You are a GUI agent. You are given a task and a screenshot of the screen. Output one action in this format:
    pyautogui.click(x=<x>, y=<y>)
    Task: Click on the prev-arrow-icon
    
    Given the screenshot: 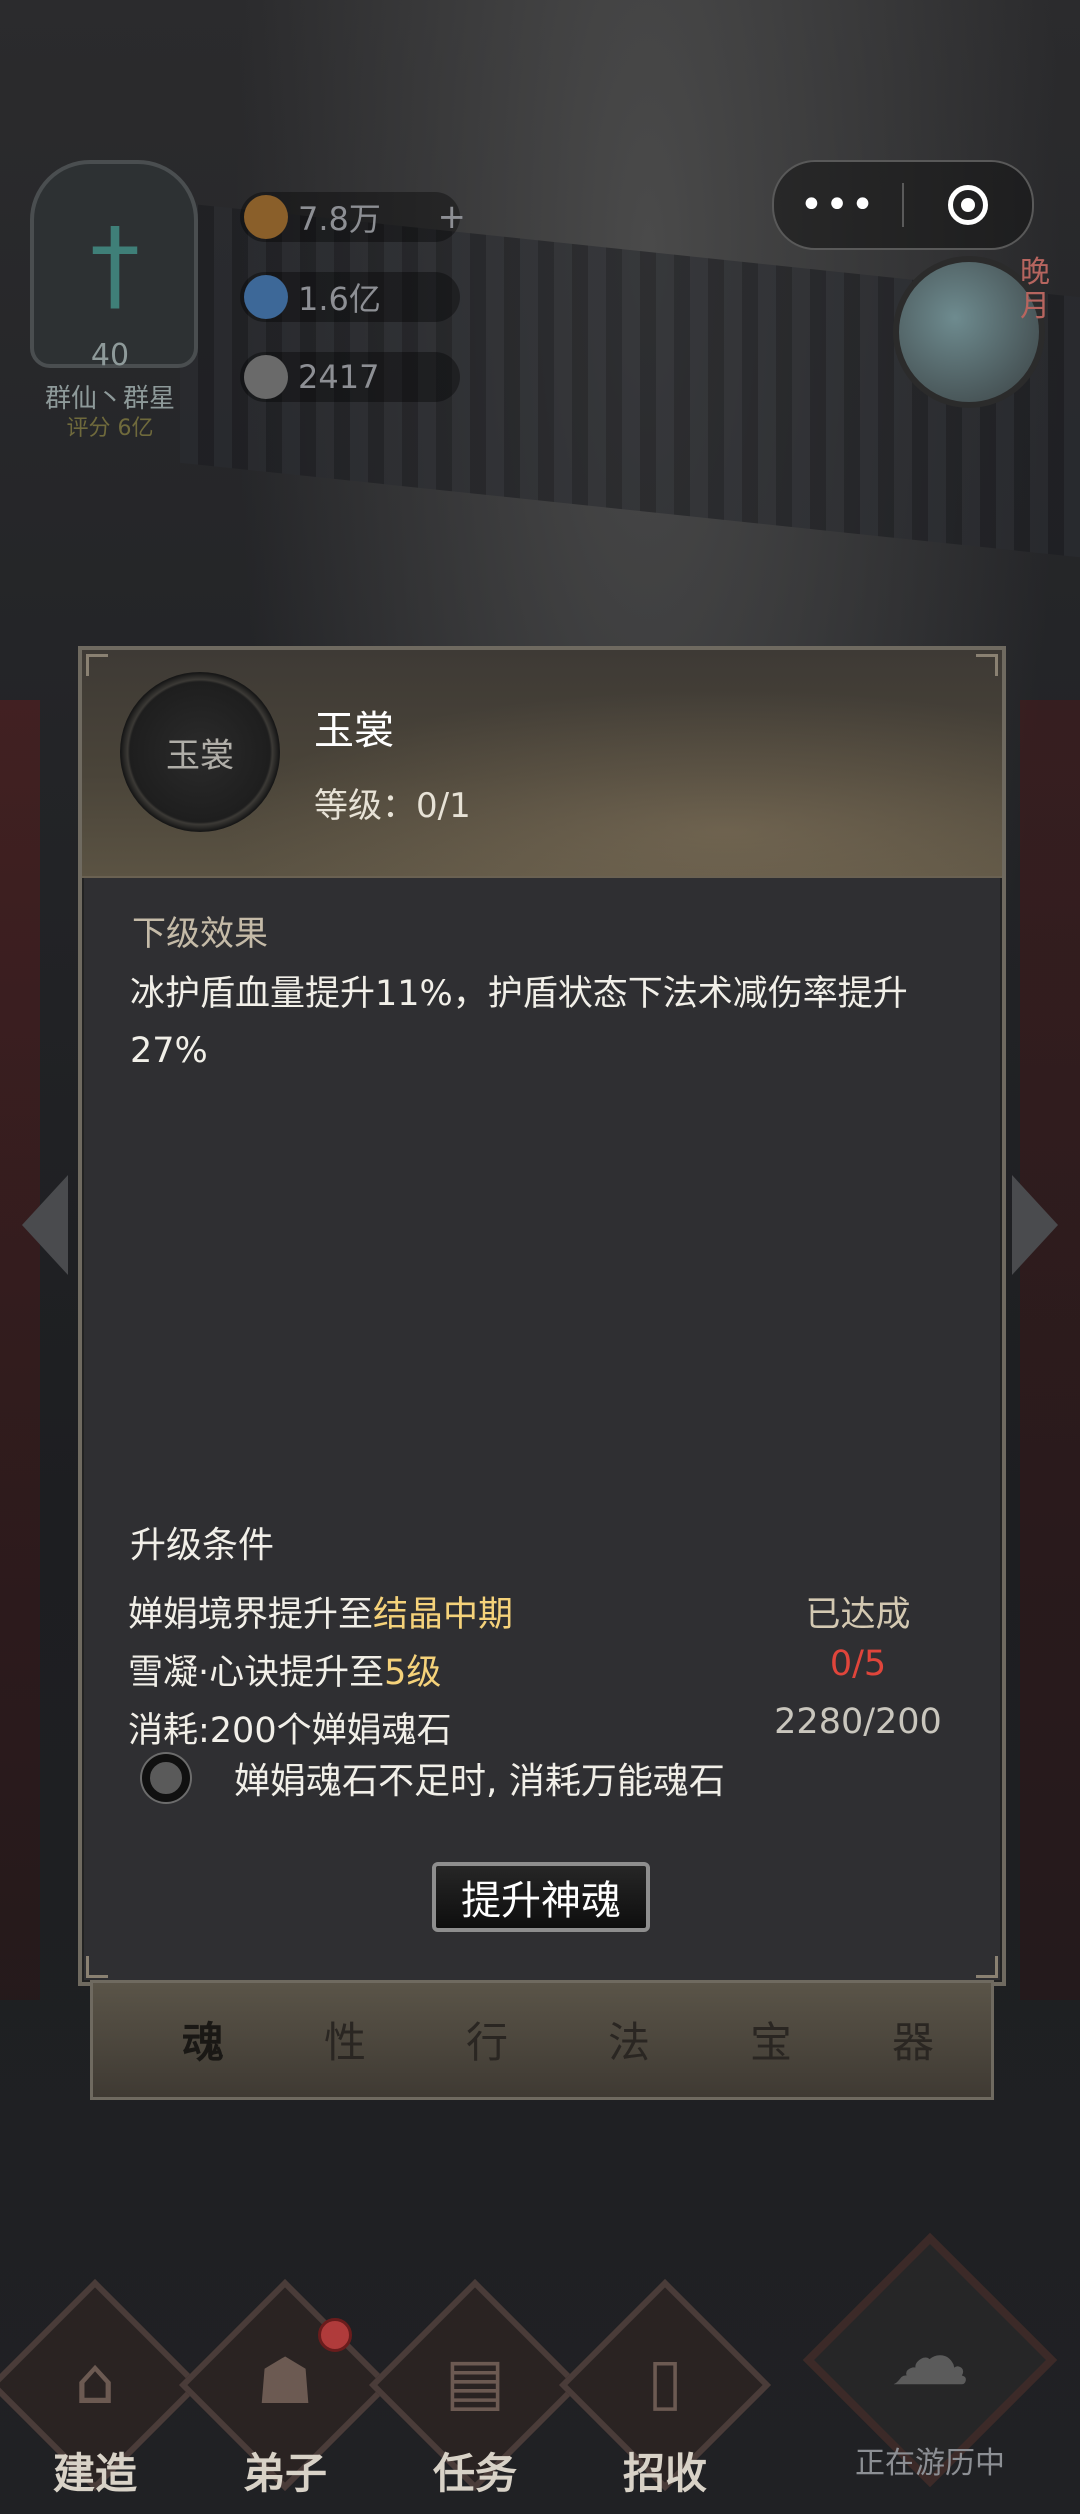 What is the action you would take?
    pyautogui.click(x=45, y=1225)
    